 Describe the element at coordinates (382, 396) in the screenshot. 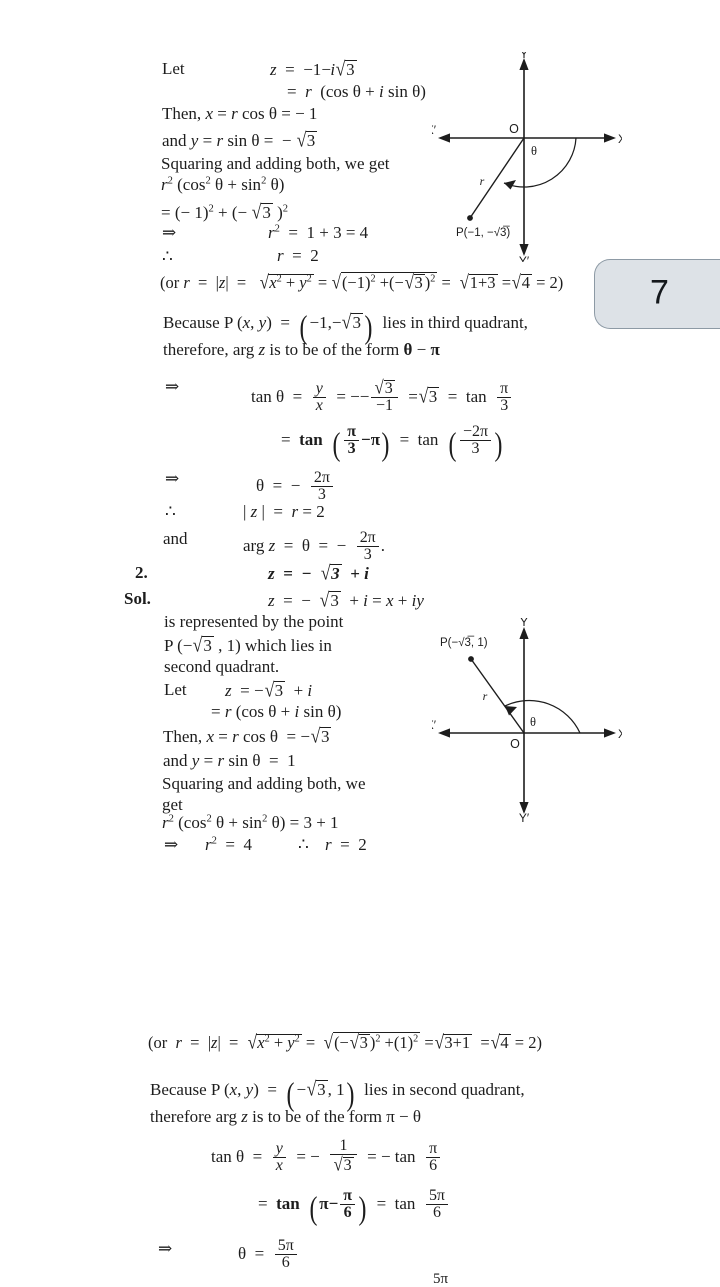

I see `tan-theta-1: tan θ = yx = −− √3 −1 =√3 = tan π3` at that location.